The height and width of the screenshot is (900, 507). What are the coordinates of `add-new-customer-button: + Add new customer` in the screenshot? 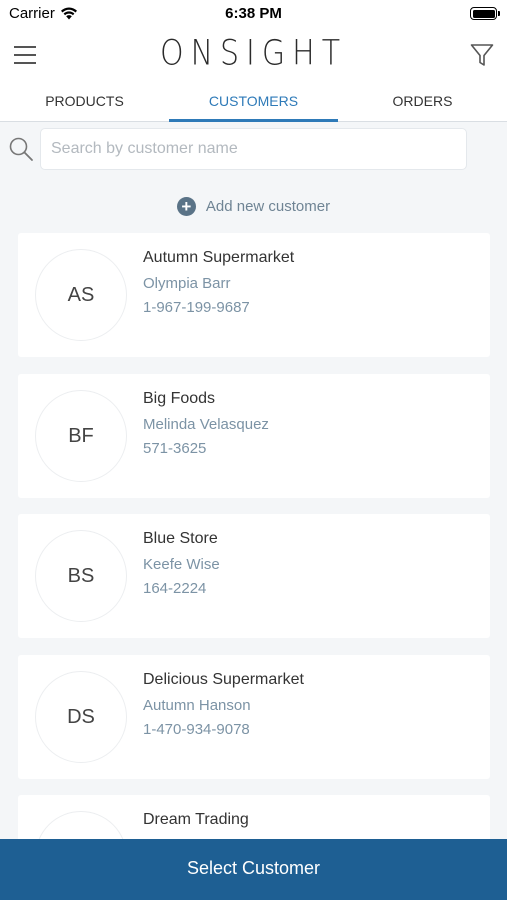 It's located at (253, 206).